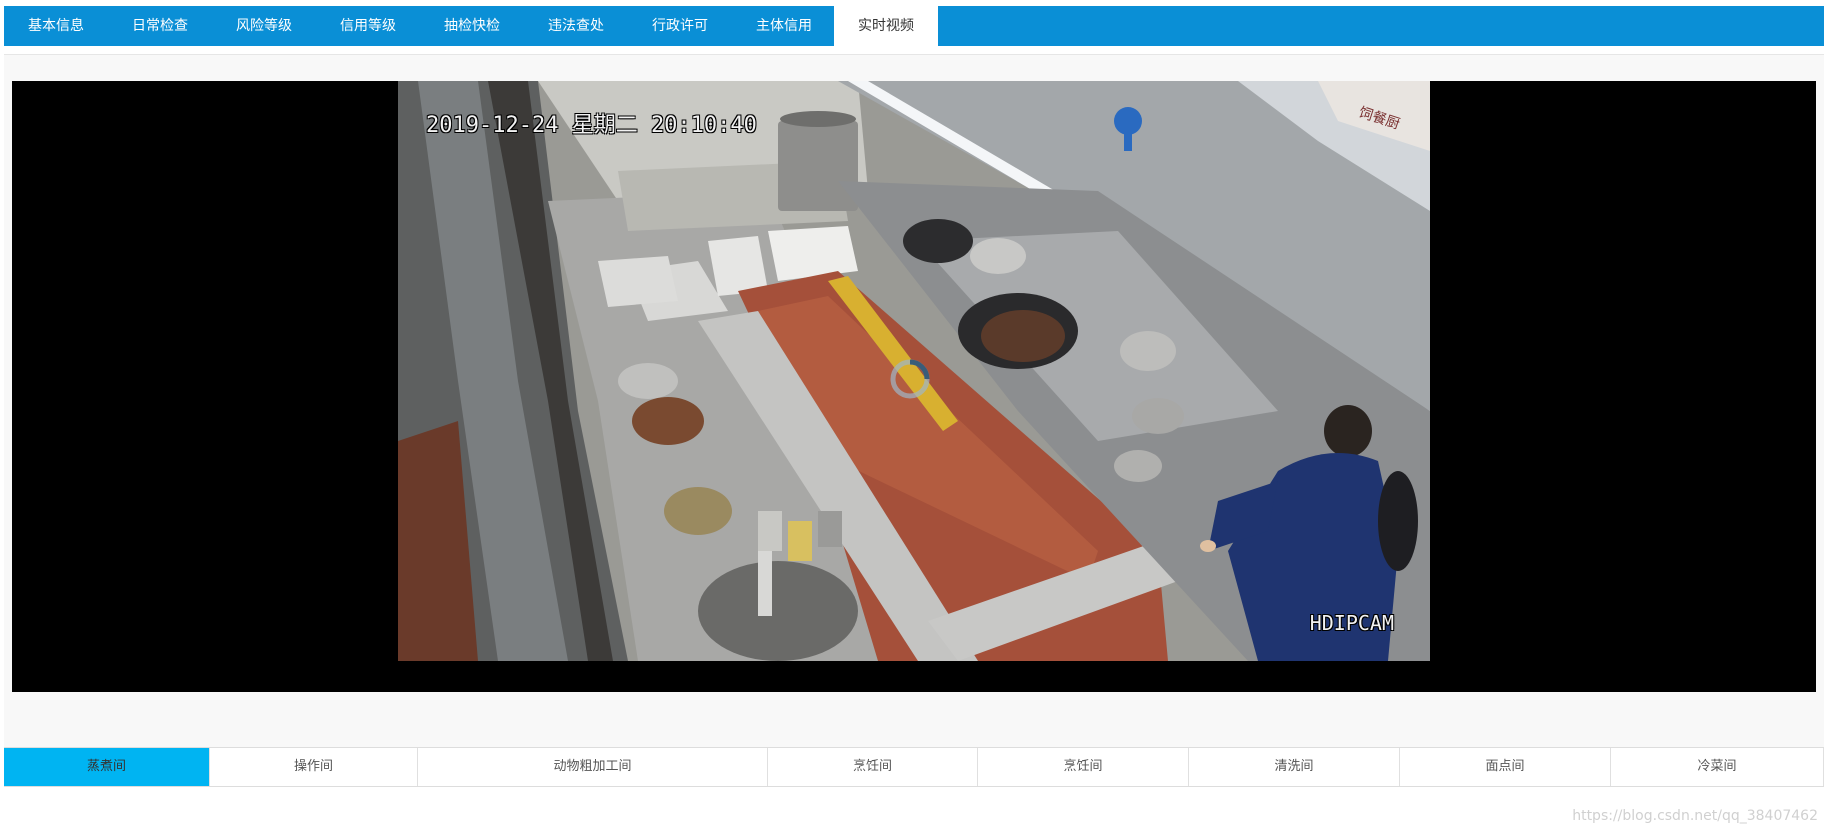 This screenshot has width=1824, height=838. Describe the element at coordinates (576, 26) in the screenshot. I see `tab-violation-handling: 违法查处` at that location.